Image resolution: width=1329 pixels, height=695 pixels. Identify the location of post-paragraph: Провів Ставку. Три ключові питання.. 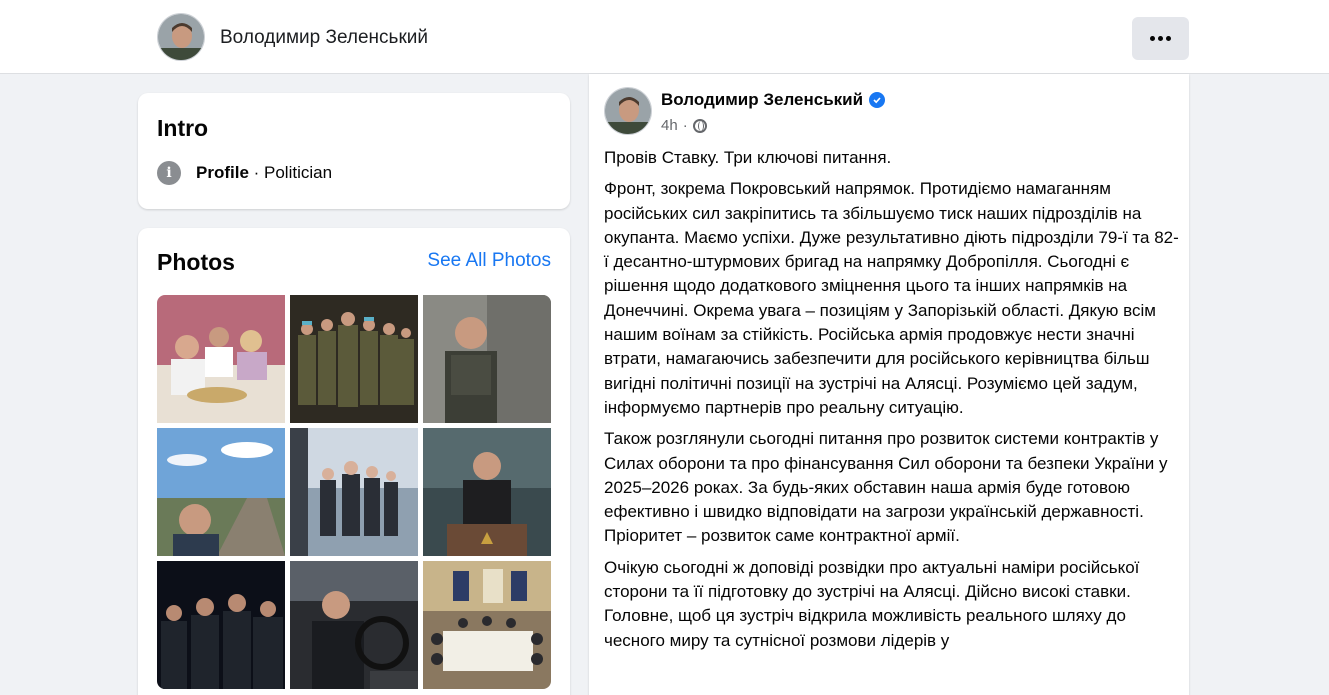
(748, 157).